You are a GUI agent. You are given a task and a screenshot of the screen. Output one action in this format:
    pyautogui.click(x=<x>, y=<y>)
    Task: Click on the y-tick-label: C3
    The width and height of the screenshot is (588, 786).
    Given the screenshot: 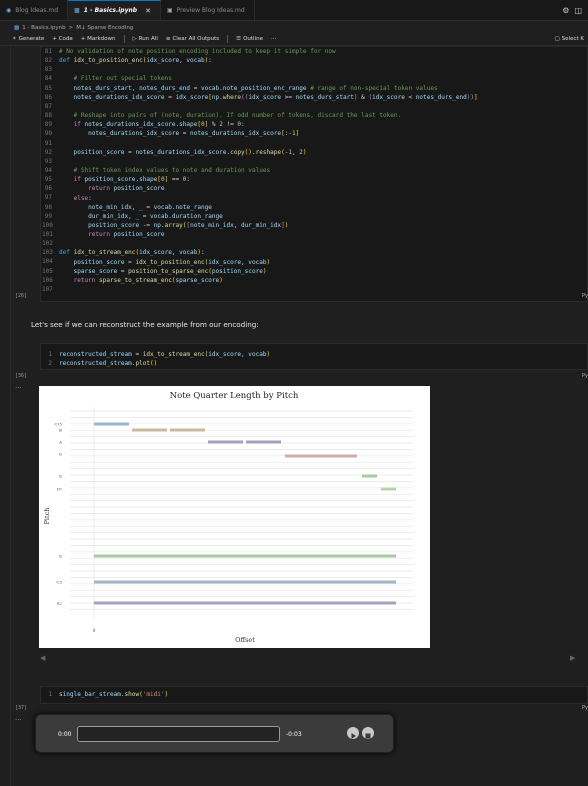 What is the action you would take?
    pyautogui.click(x=59, y=582)
    